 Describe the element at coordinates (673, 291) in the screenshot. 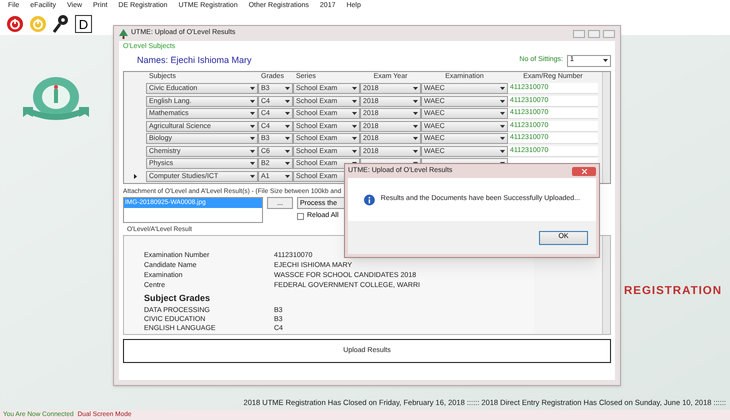

I see `registration-heading: REGISTRATION` at that location.